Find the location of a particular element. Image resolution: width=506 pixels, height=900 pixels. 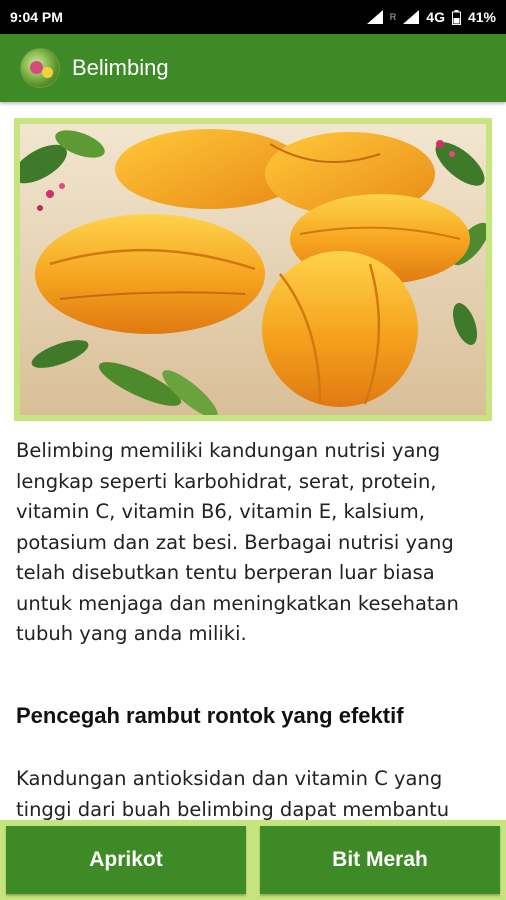

next-item-button: Bit Merah is located at coordinates (380, 860).